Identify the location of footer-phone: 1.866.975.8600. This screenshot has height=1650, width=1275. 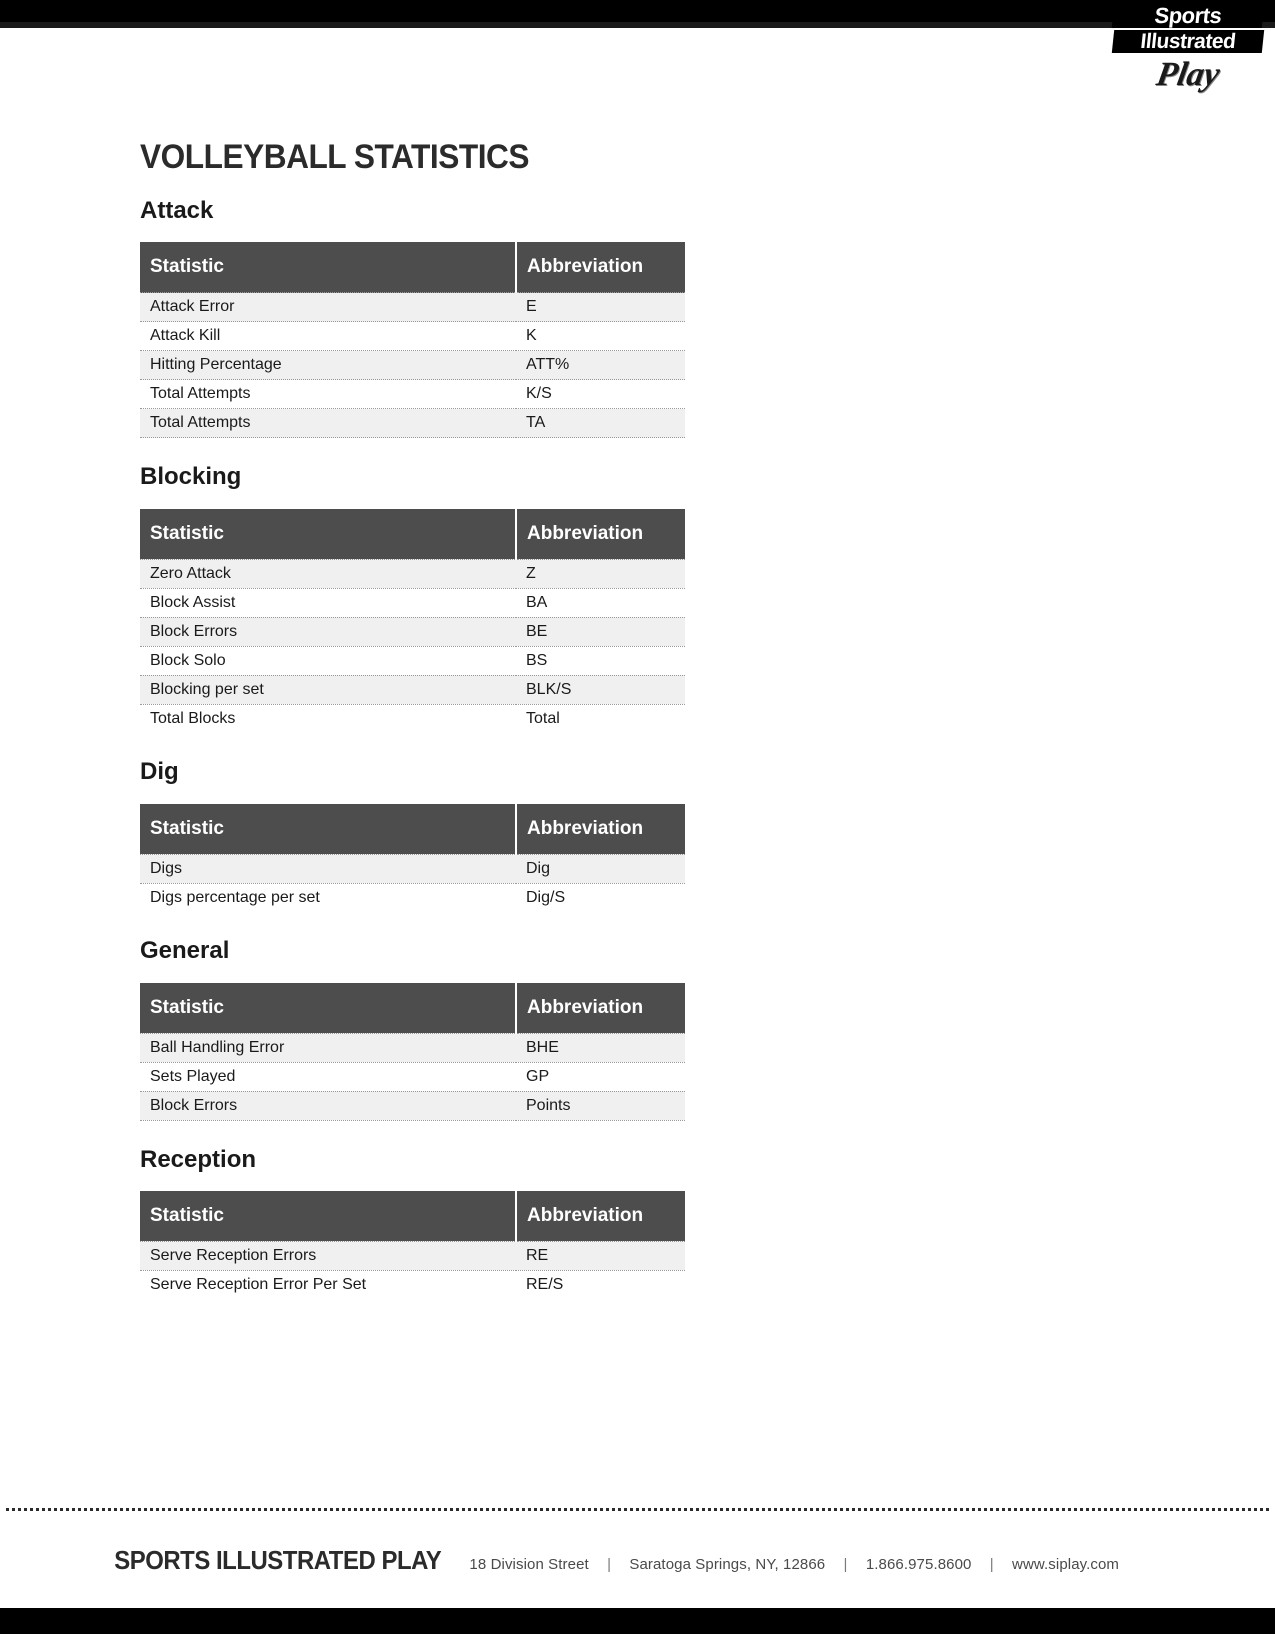
(918, 1564).